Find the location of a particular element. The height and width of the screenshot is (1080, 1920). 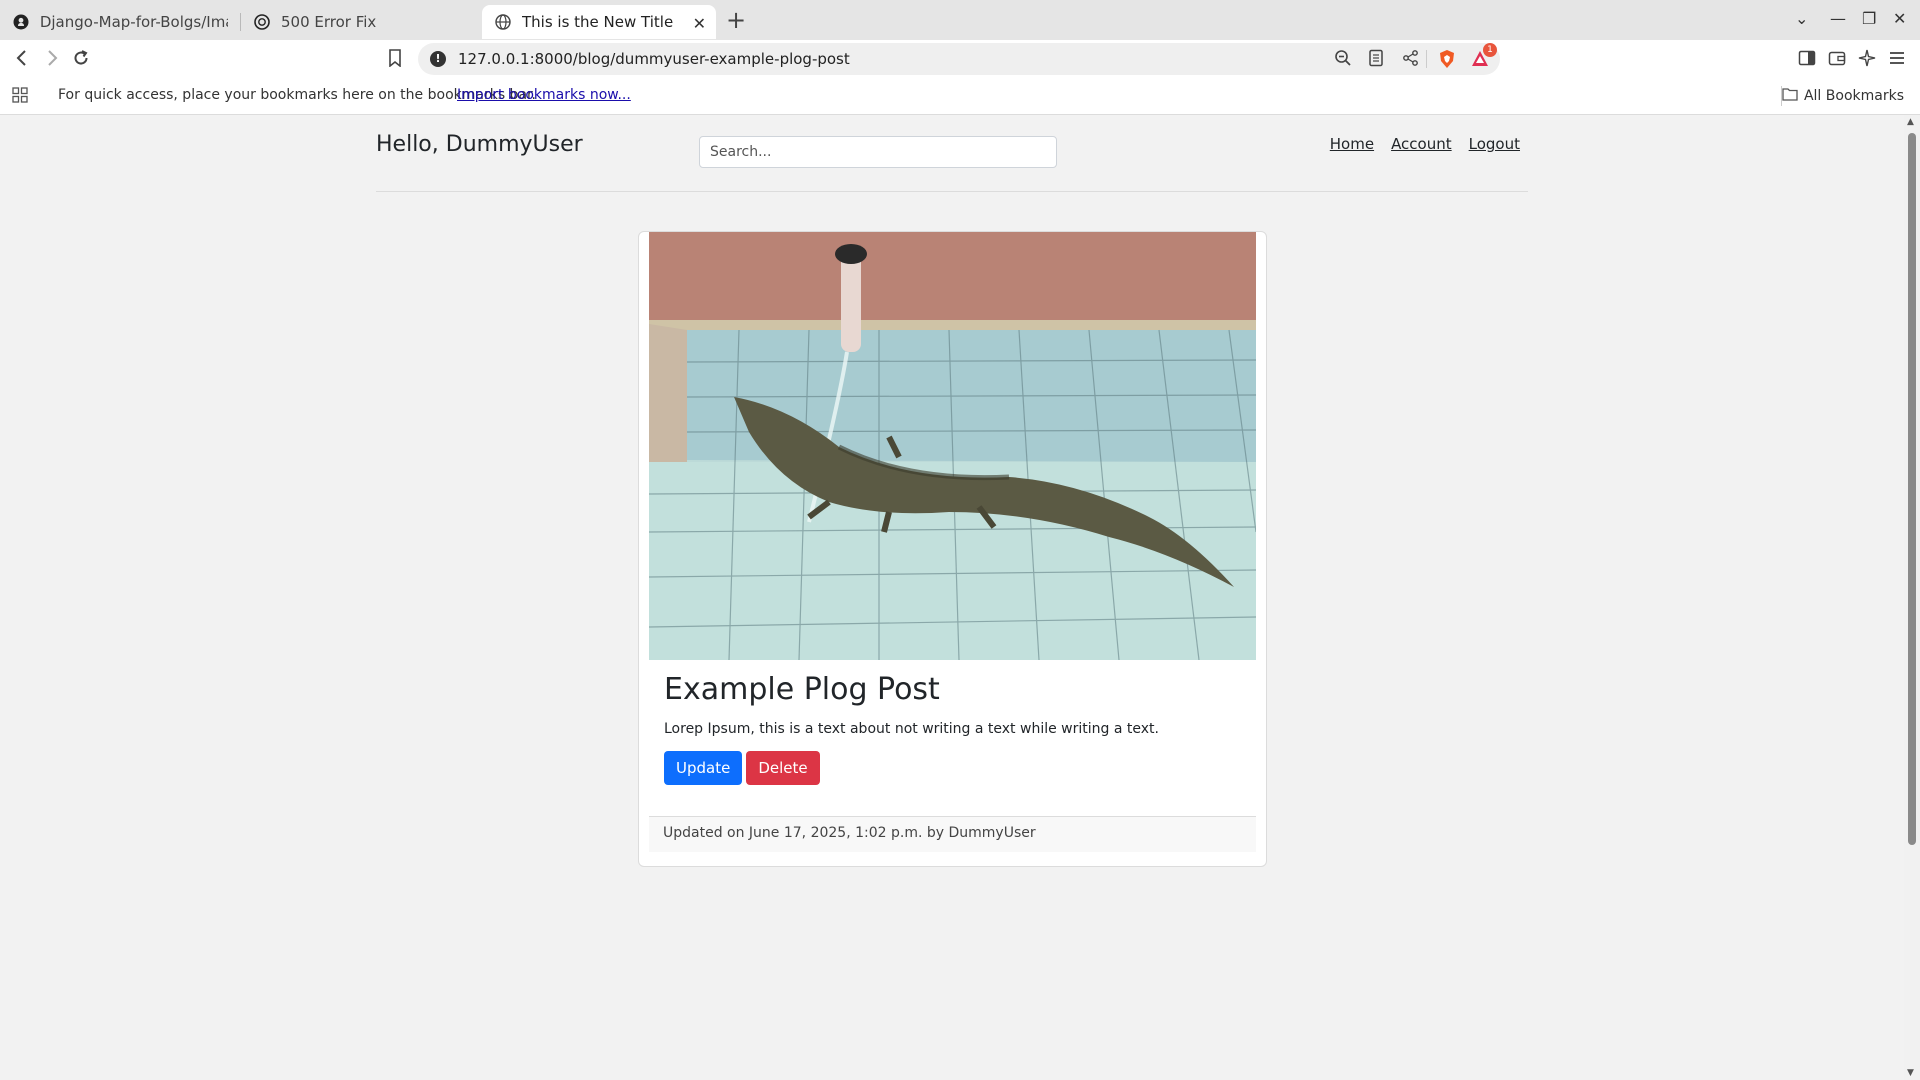

tab-label: Django-Map-for-Bolgs/Images a is located at coordinates (133, 22).